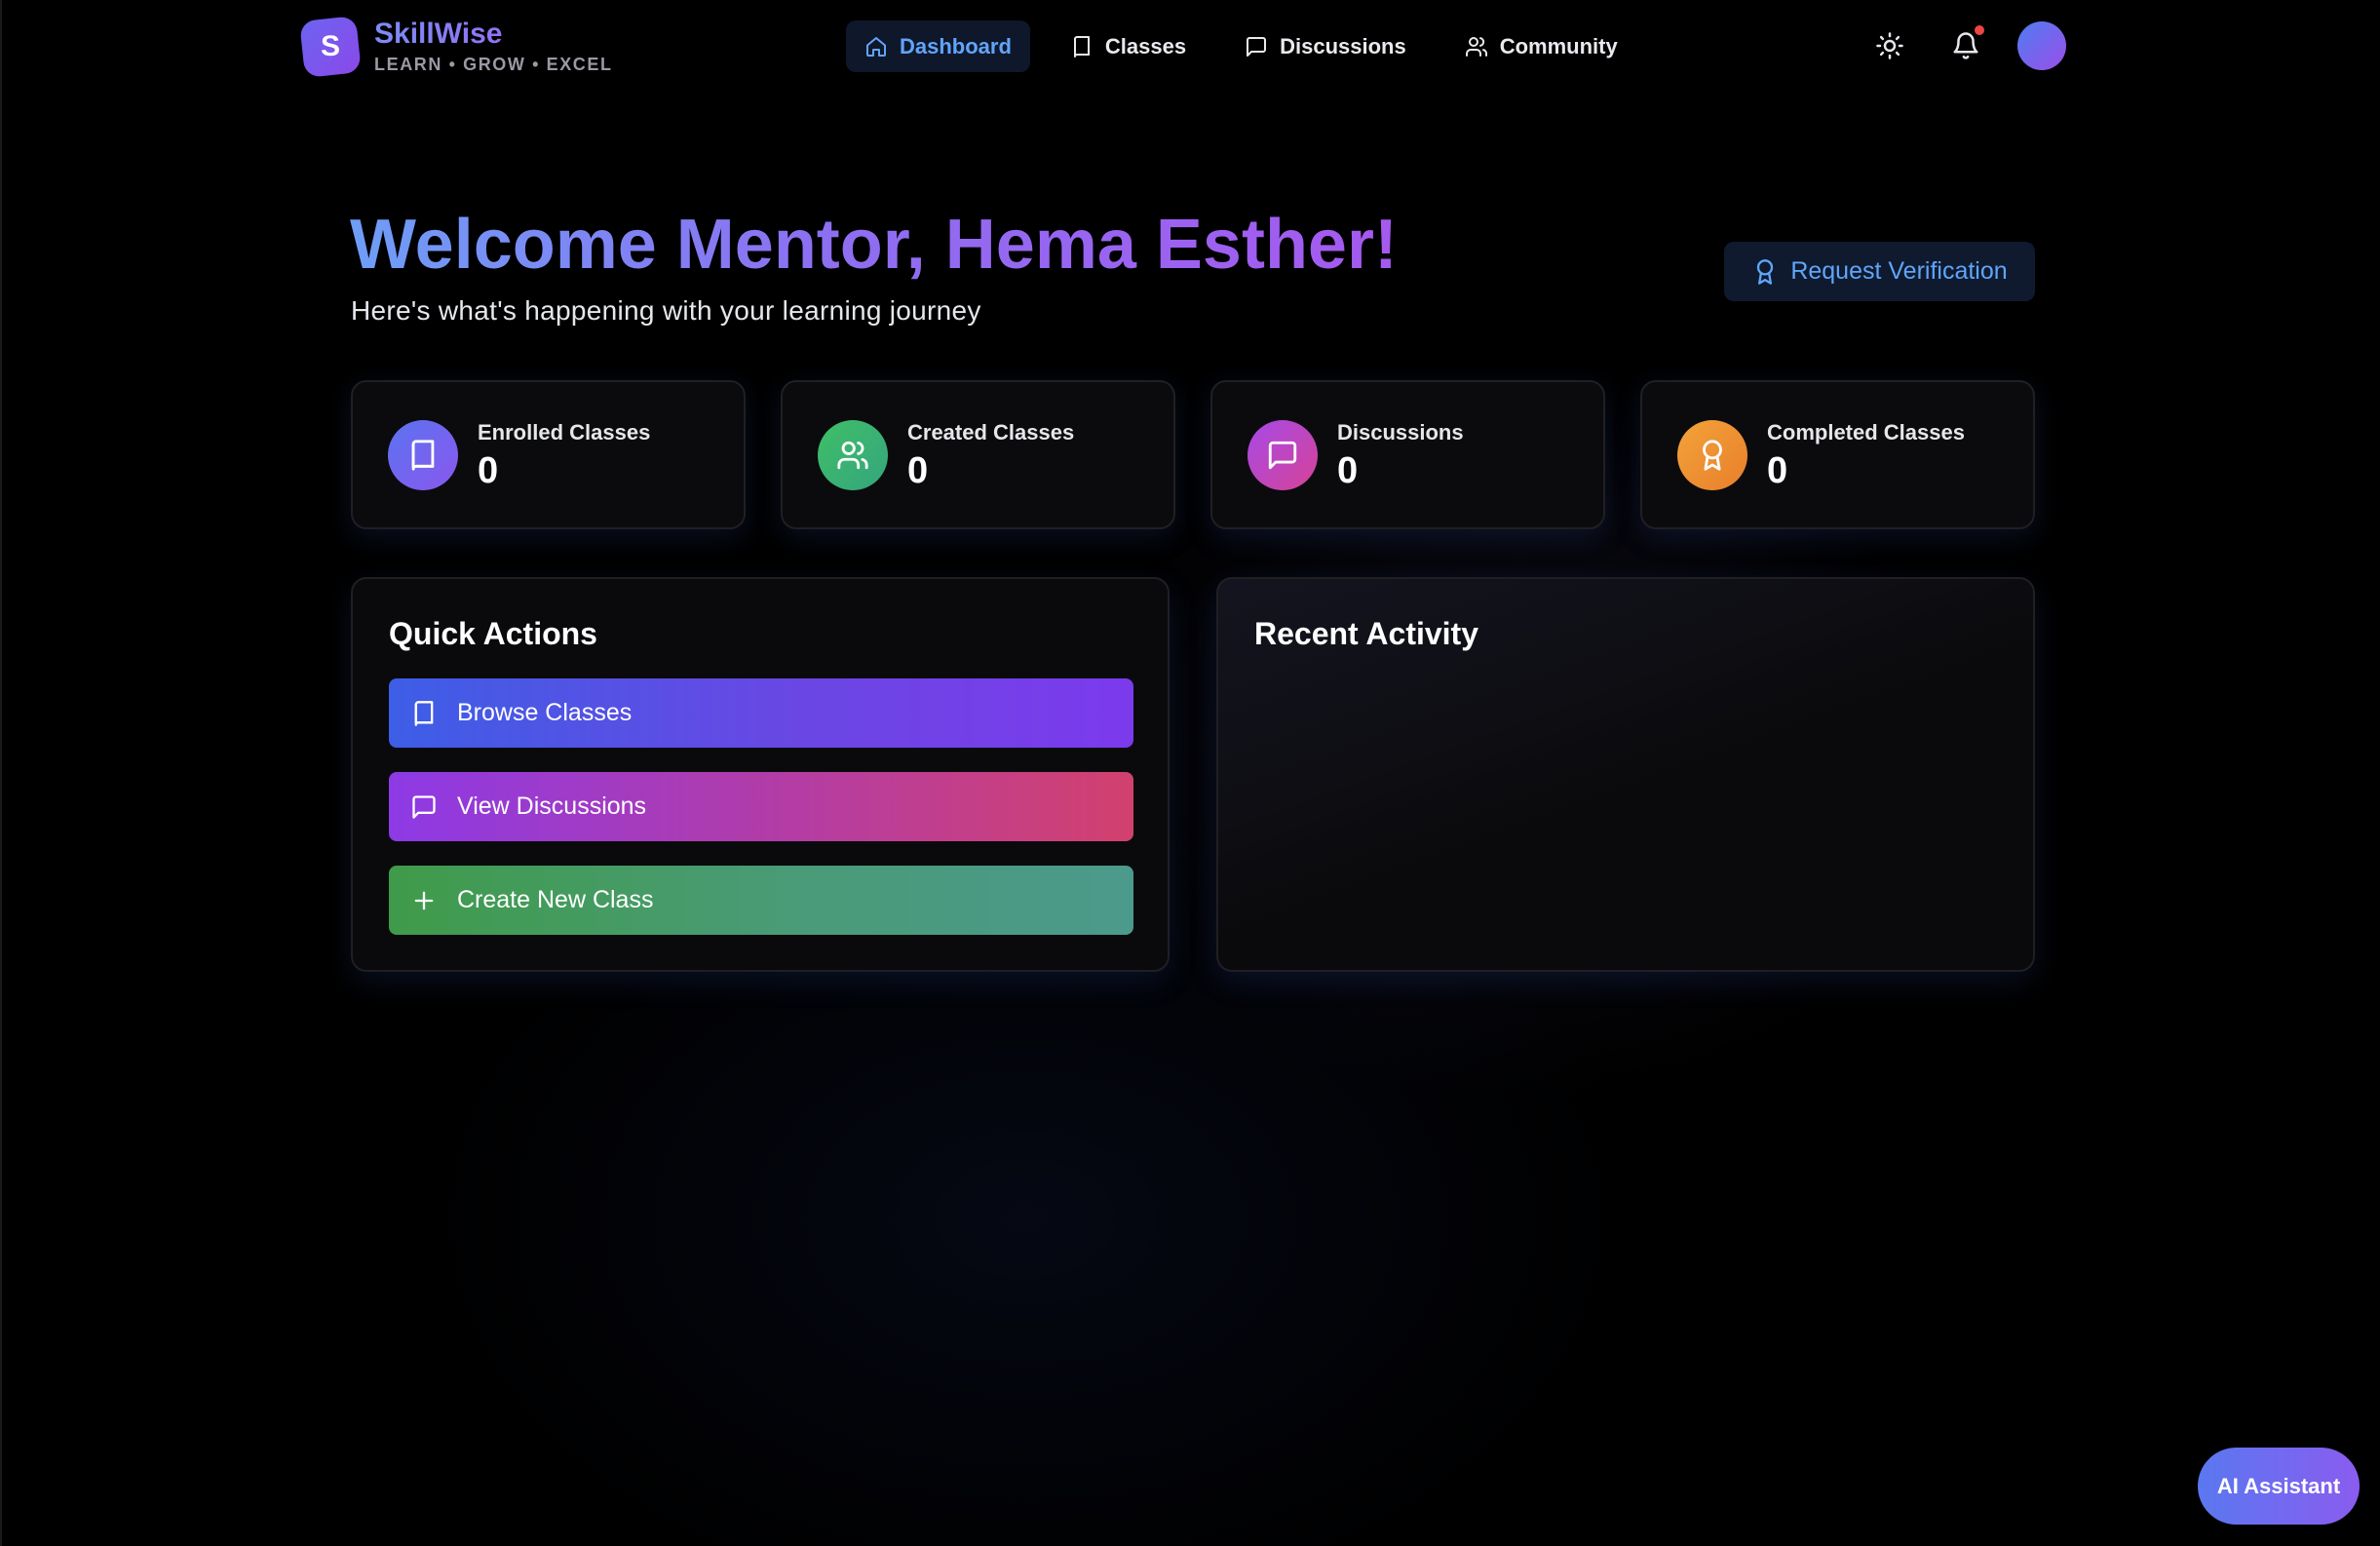  I want to click on nav-item-label: Discussions, so click(1343, 45).